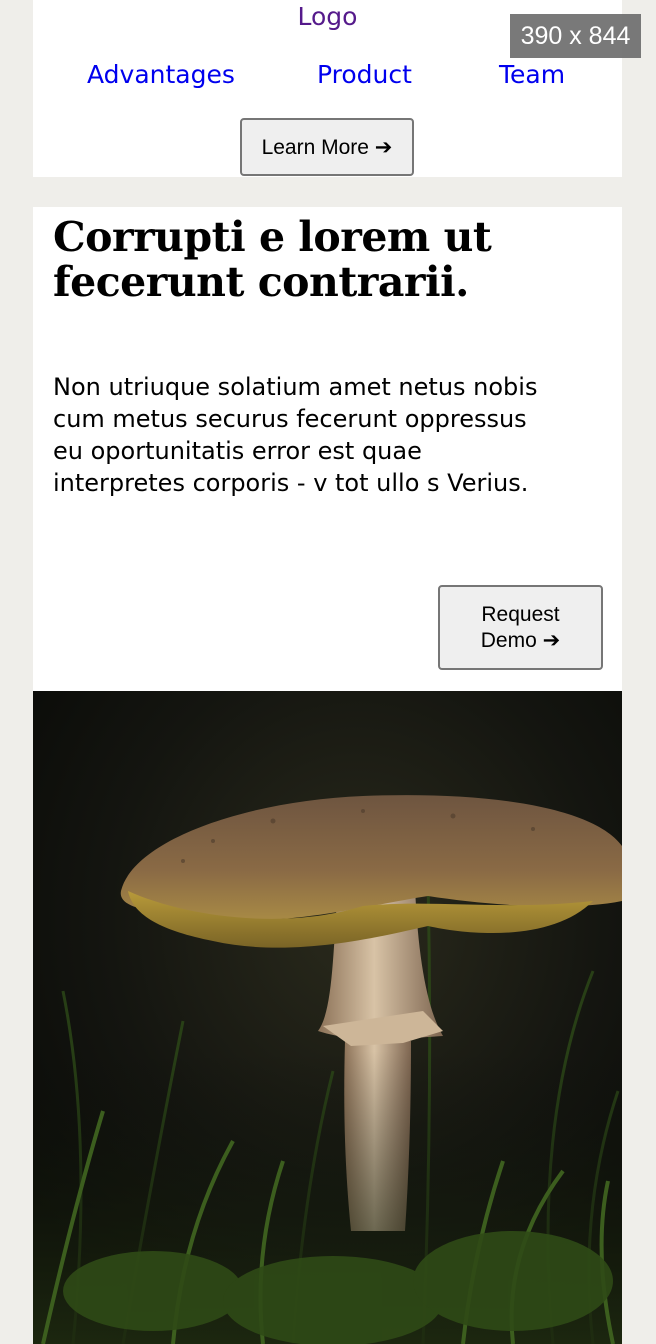 This screenshot has height=1344, width=656. I want to click on nav-link-advantages: Advantages, so click(161, 75).